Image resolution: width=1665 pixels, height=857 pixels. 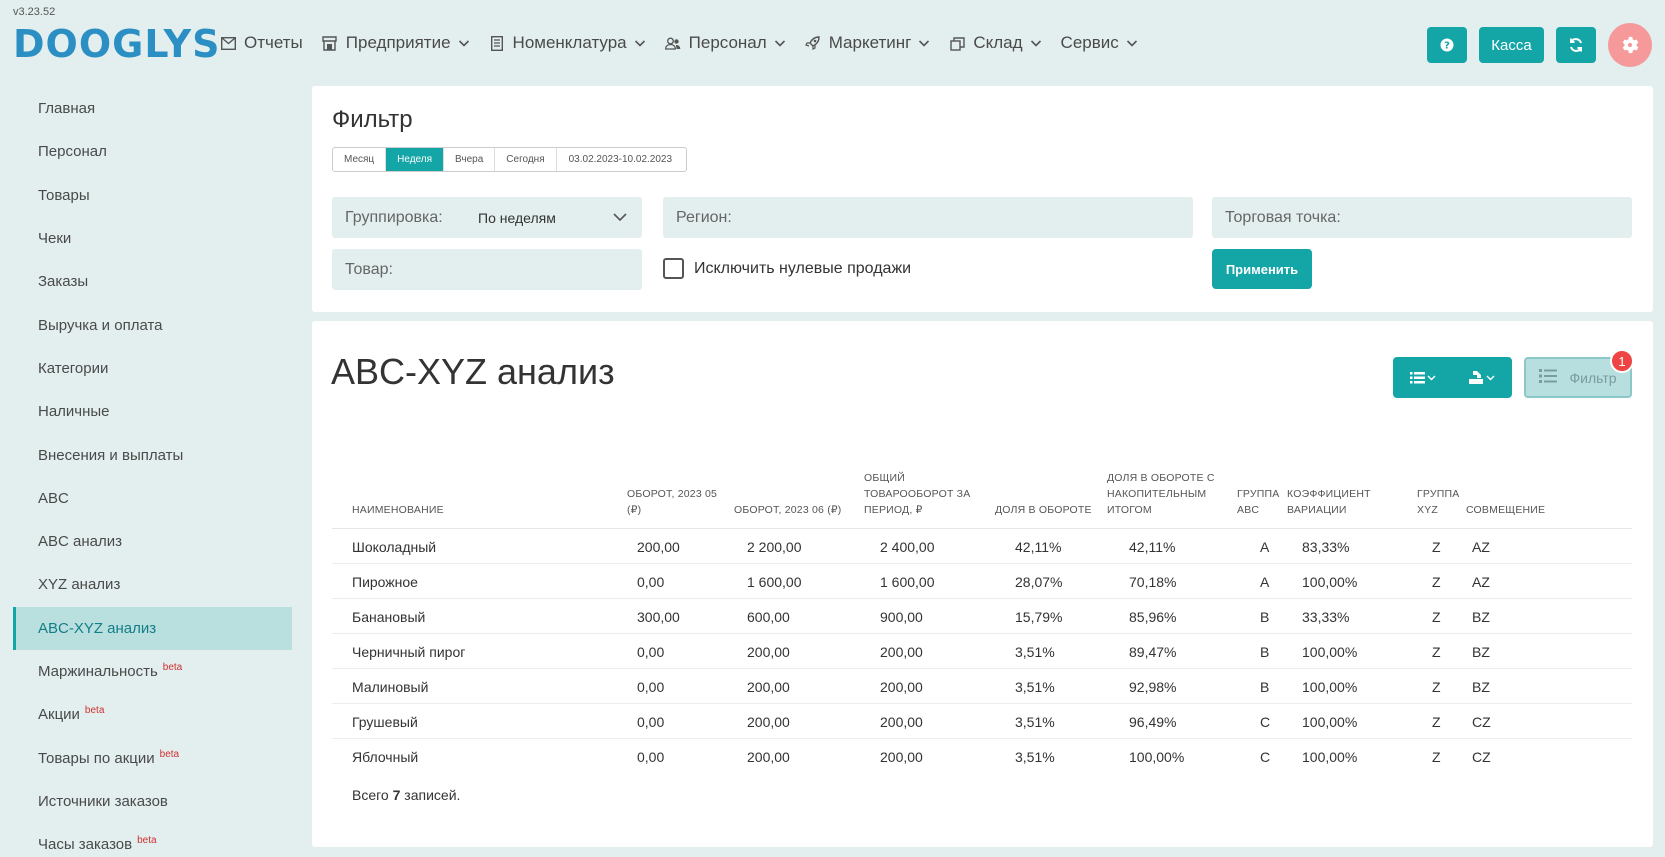 I want to click on question-icon: ?, so click(x=1447, y=45).